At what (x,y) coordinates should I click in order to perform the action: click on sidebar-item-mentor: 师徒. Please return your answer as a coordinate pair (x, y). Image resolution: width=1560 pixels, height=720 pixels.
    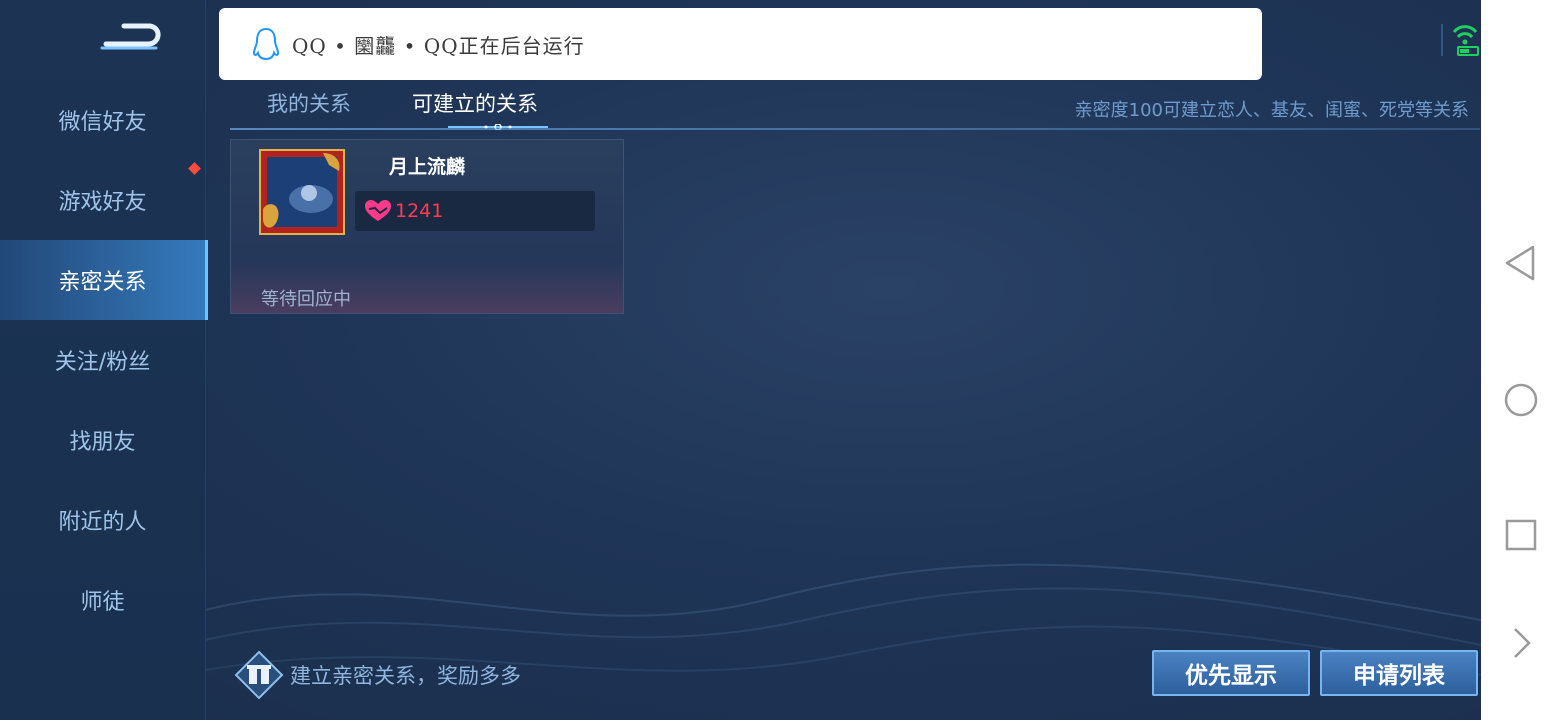
    Looking at the image, I should click on (102, 600).